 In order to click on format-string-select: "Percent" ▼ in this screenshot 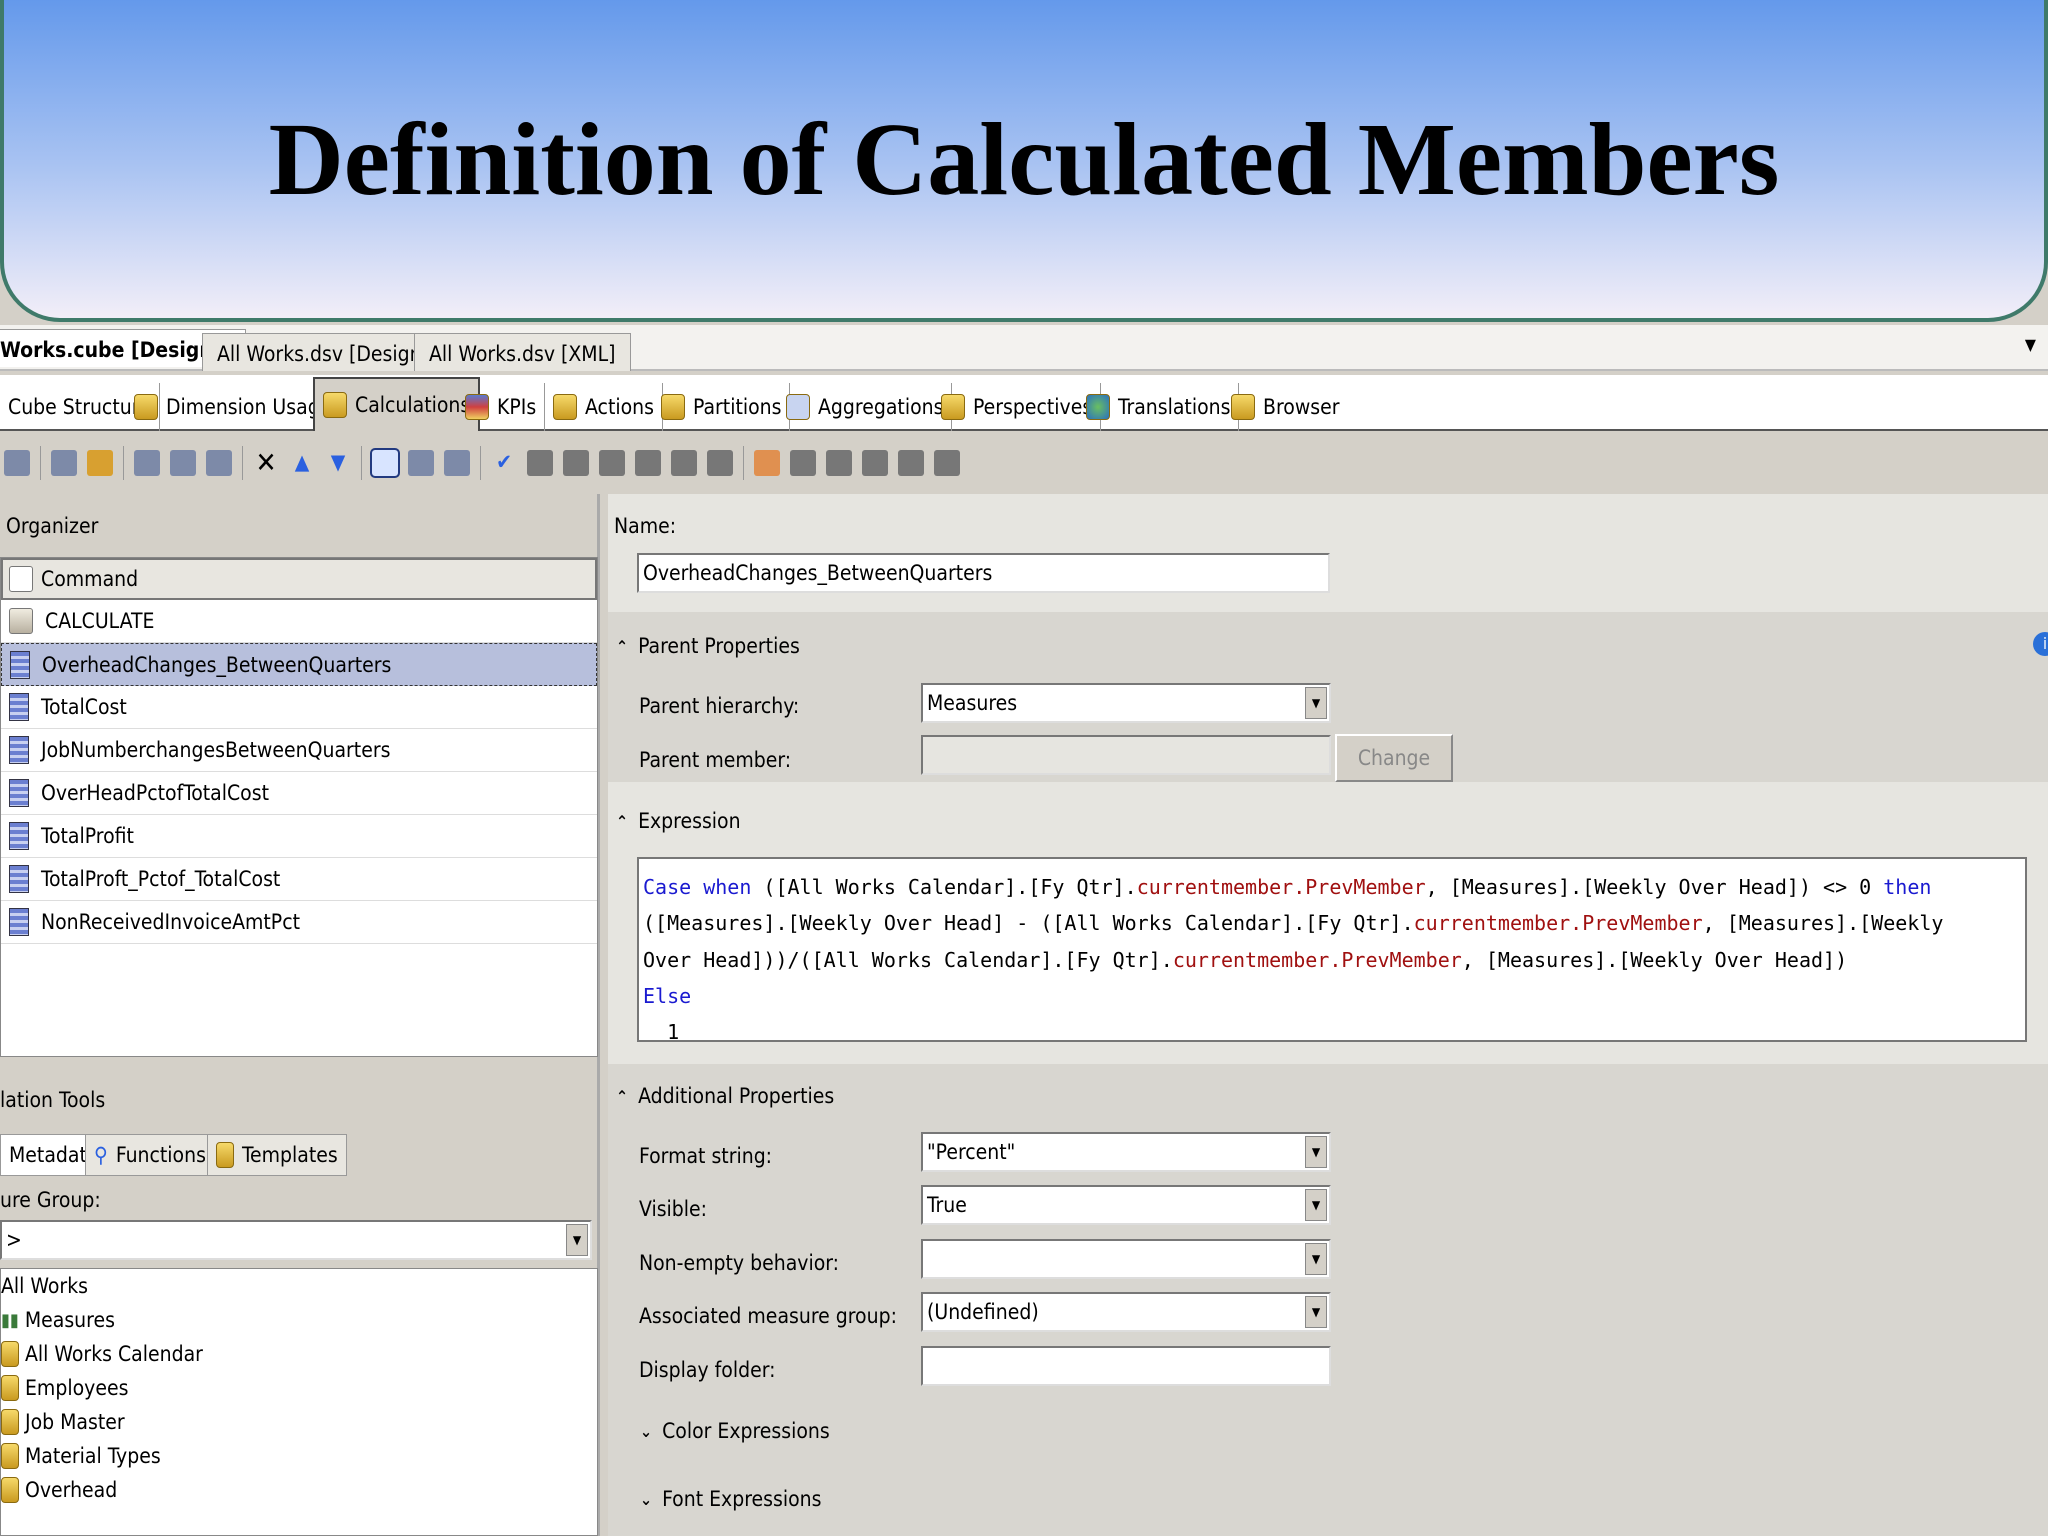, I will do `click(1126, 1152)`.